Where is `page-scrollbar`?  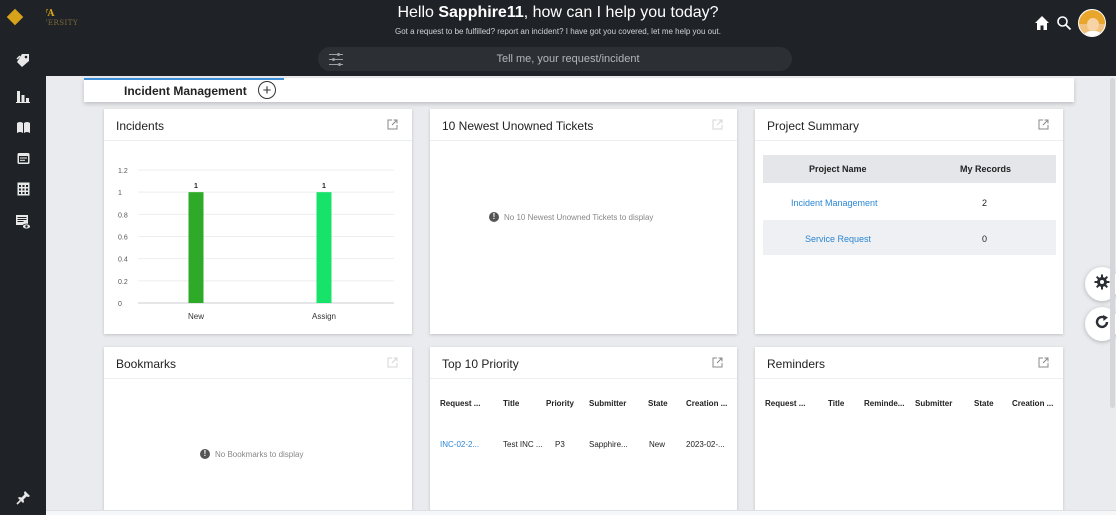 page-scrollbar is located at coordinates (1112, 243).